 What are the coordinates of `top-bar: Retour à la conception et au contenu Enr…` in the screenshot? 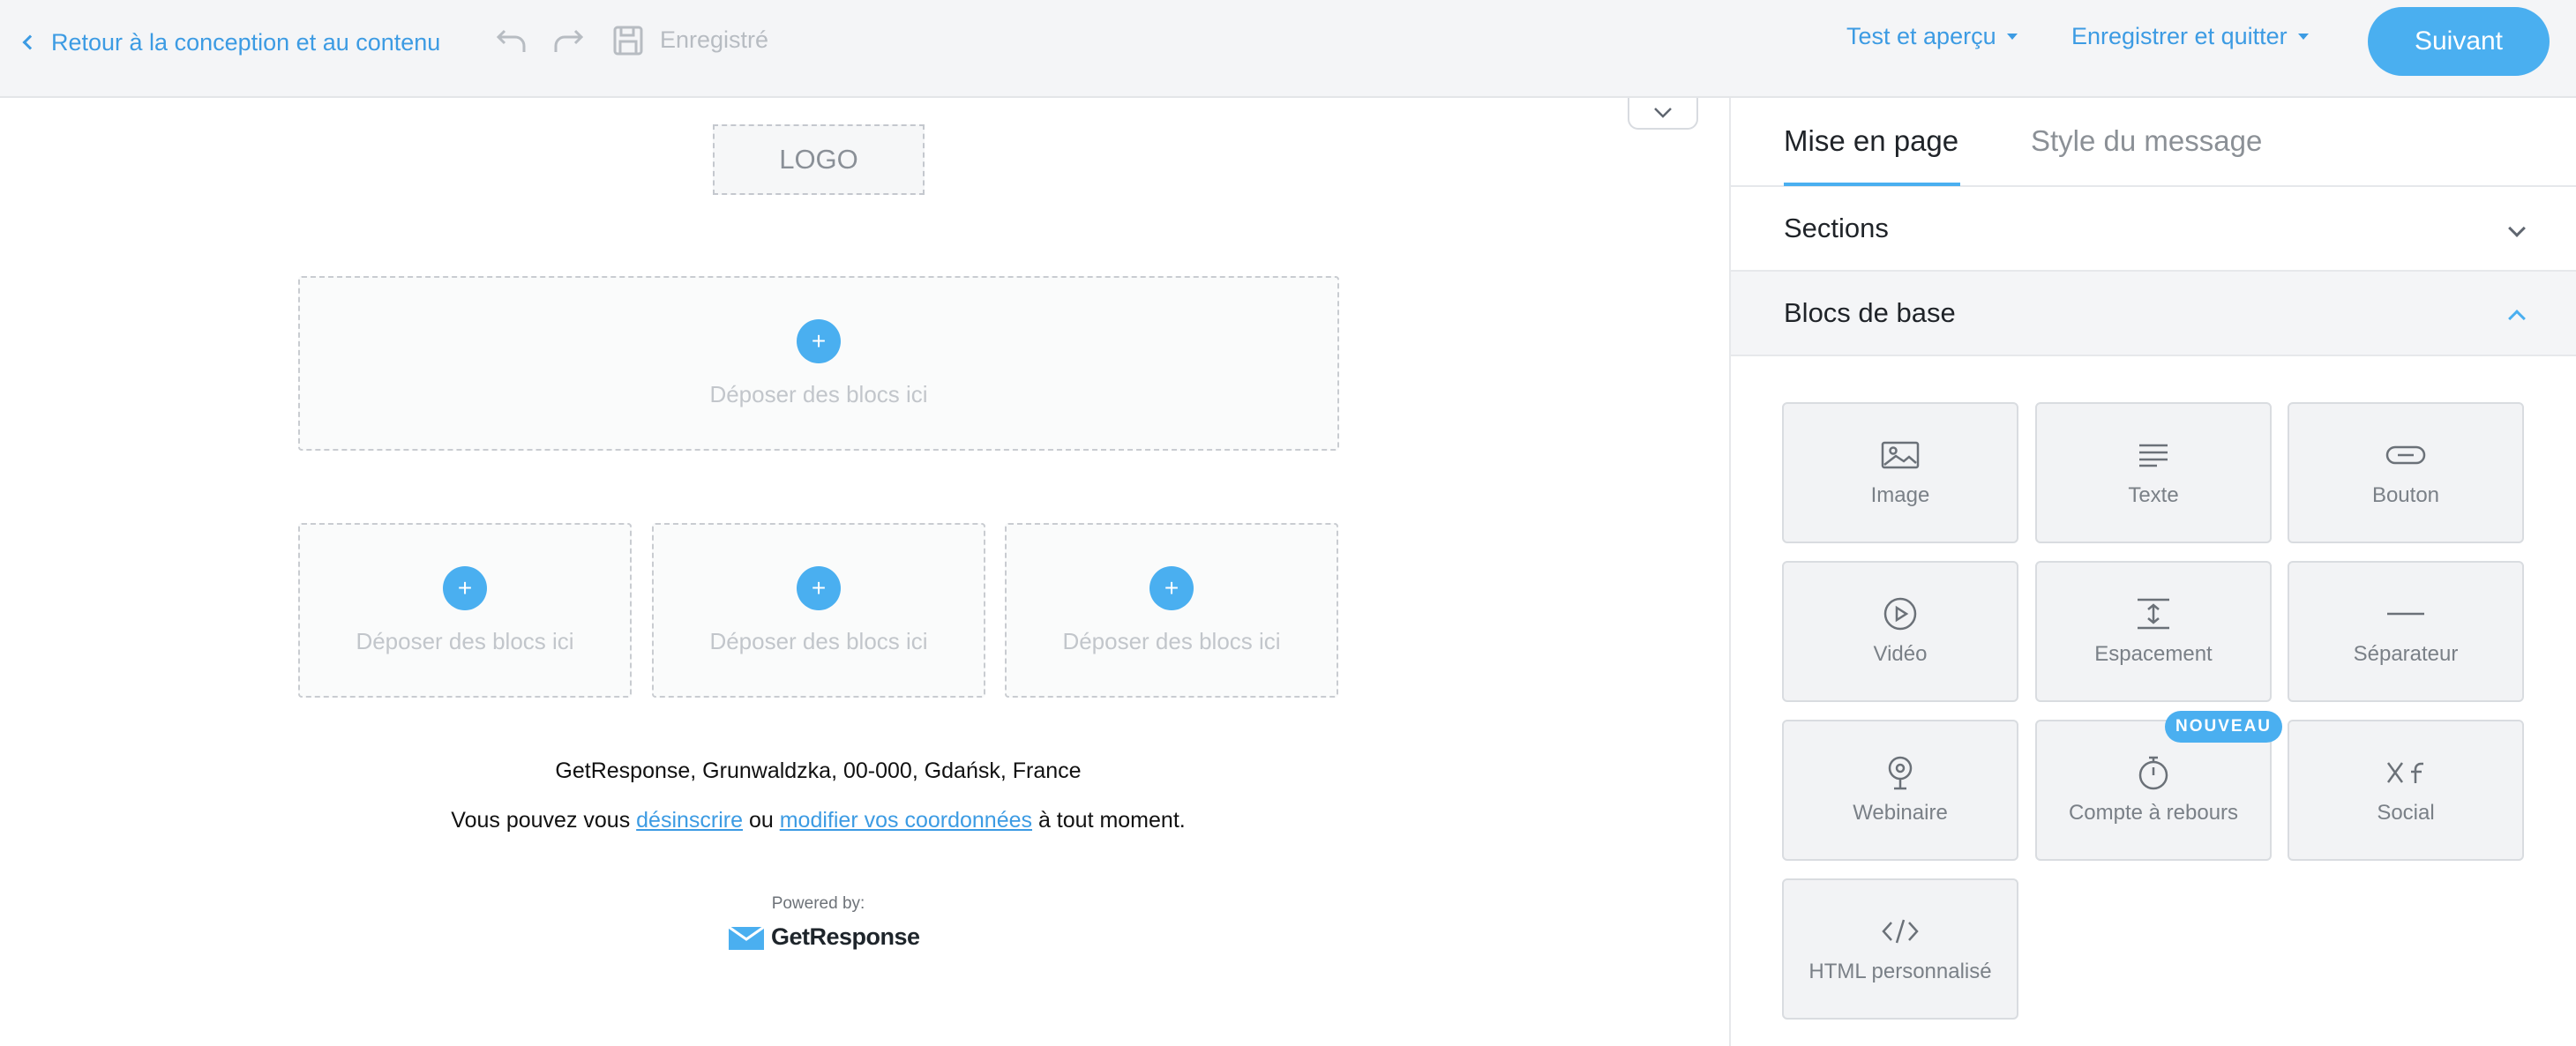 It's located at (1288, 49).